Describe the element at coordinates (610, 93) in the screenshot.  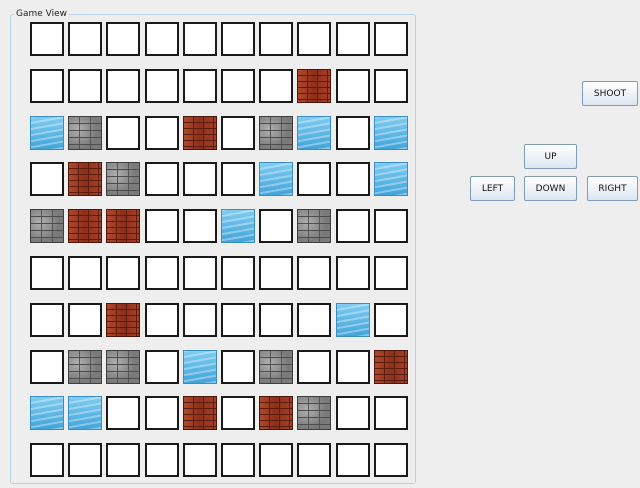
I see `shoot-button: SHOOT` at that location.